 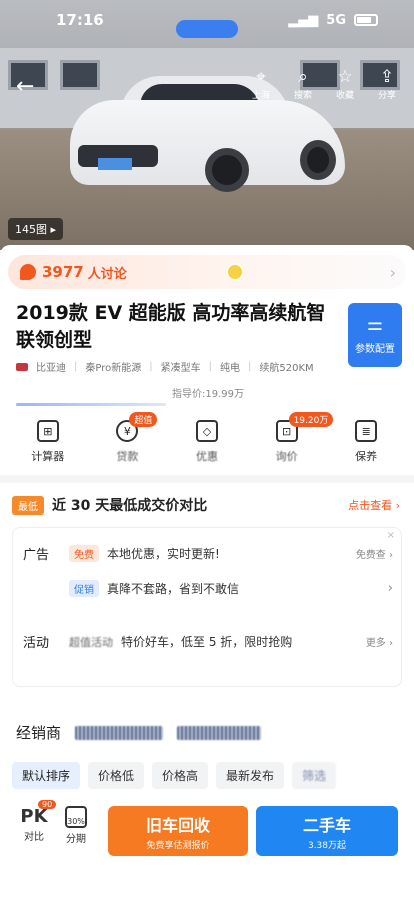 I want to click on activity-label: 活动, so click(x=36, y=643).